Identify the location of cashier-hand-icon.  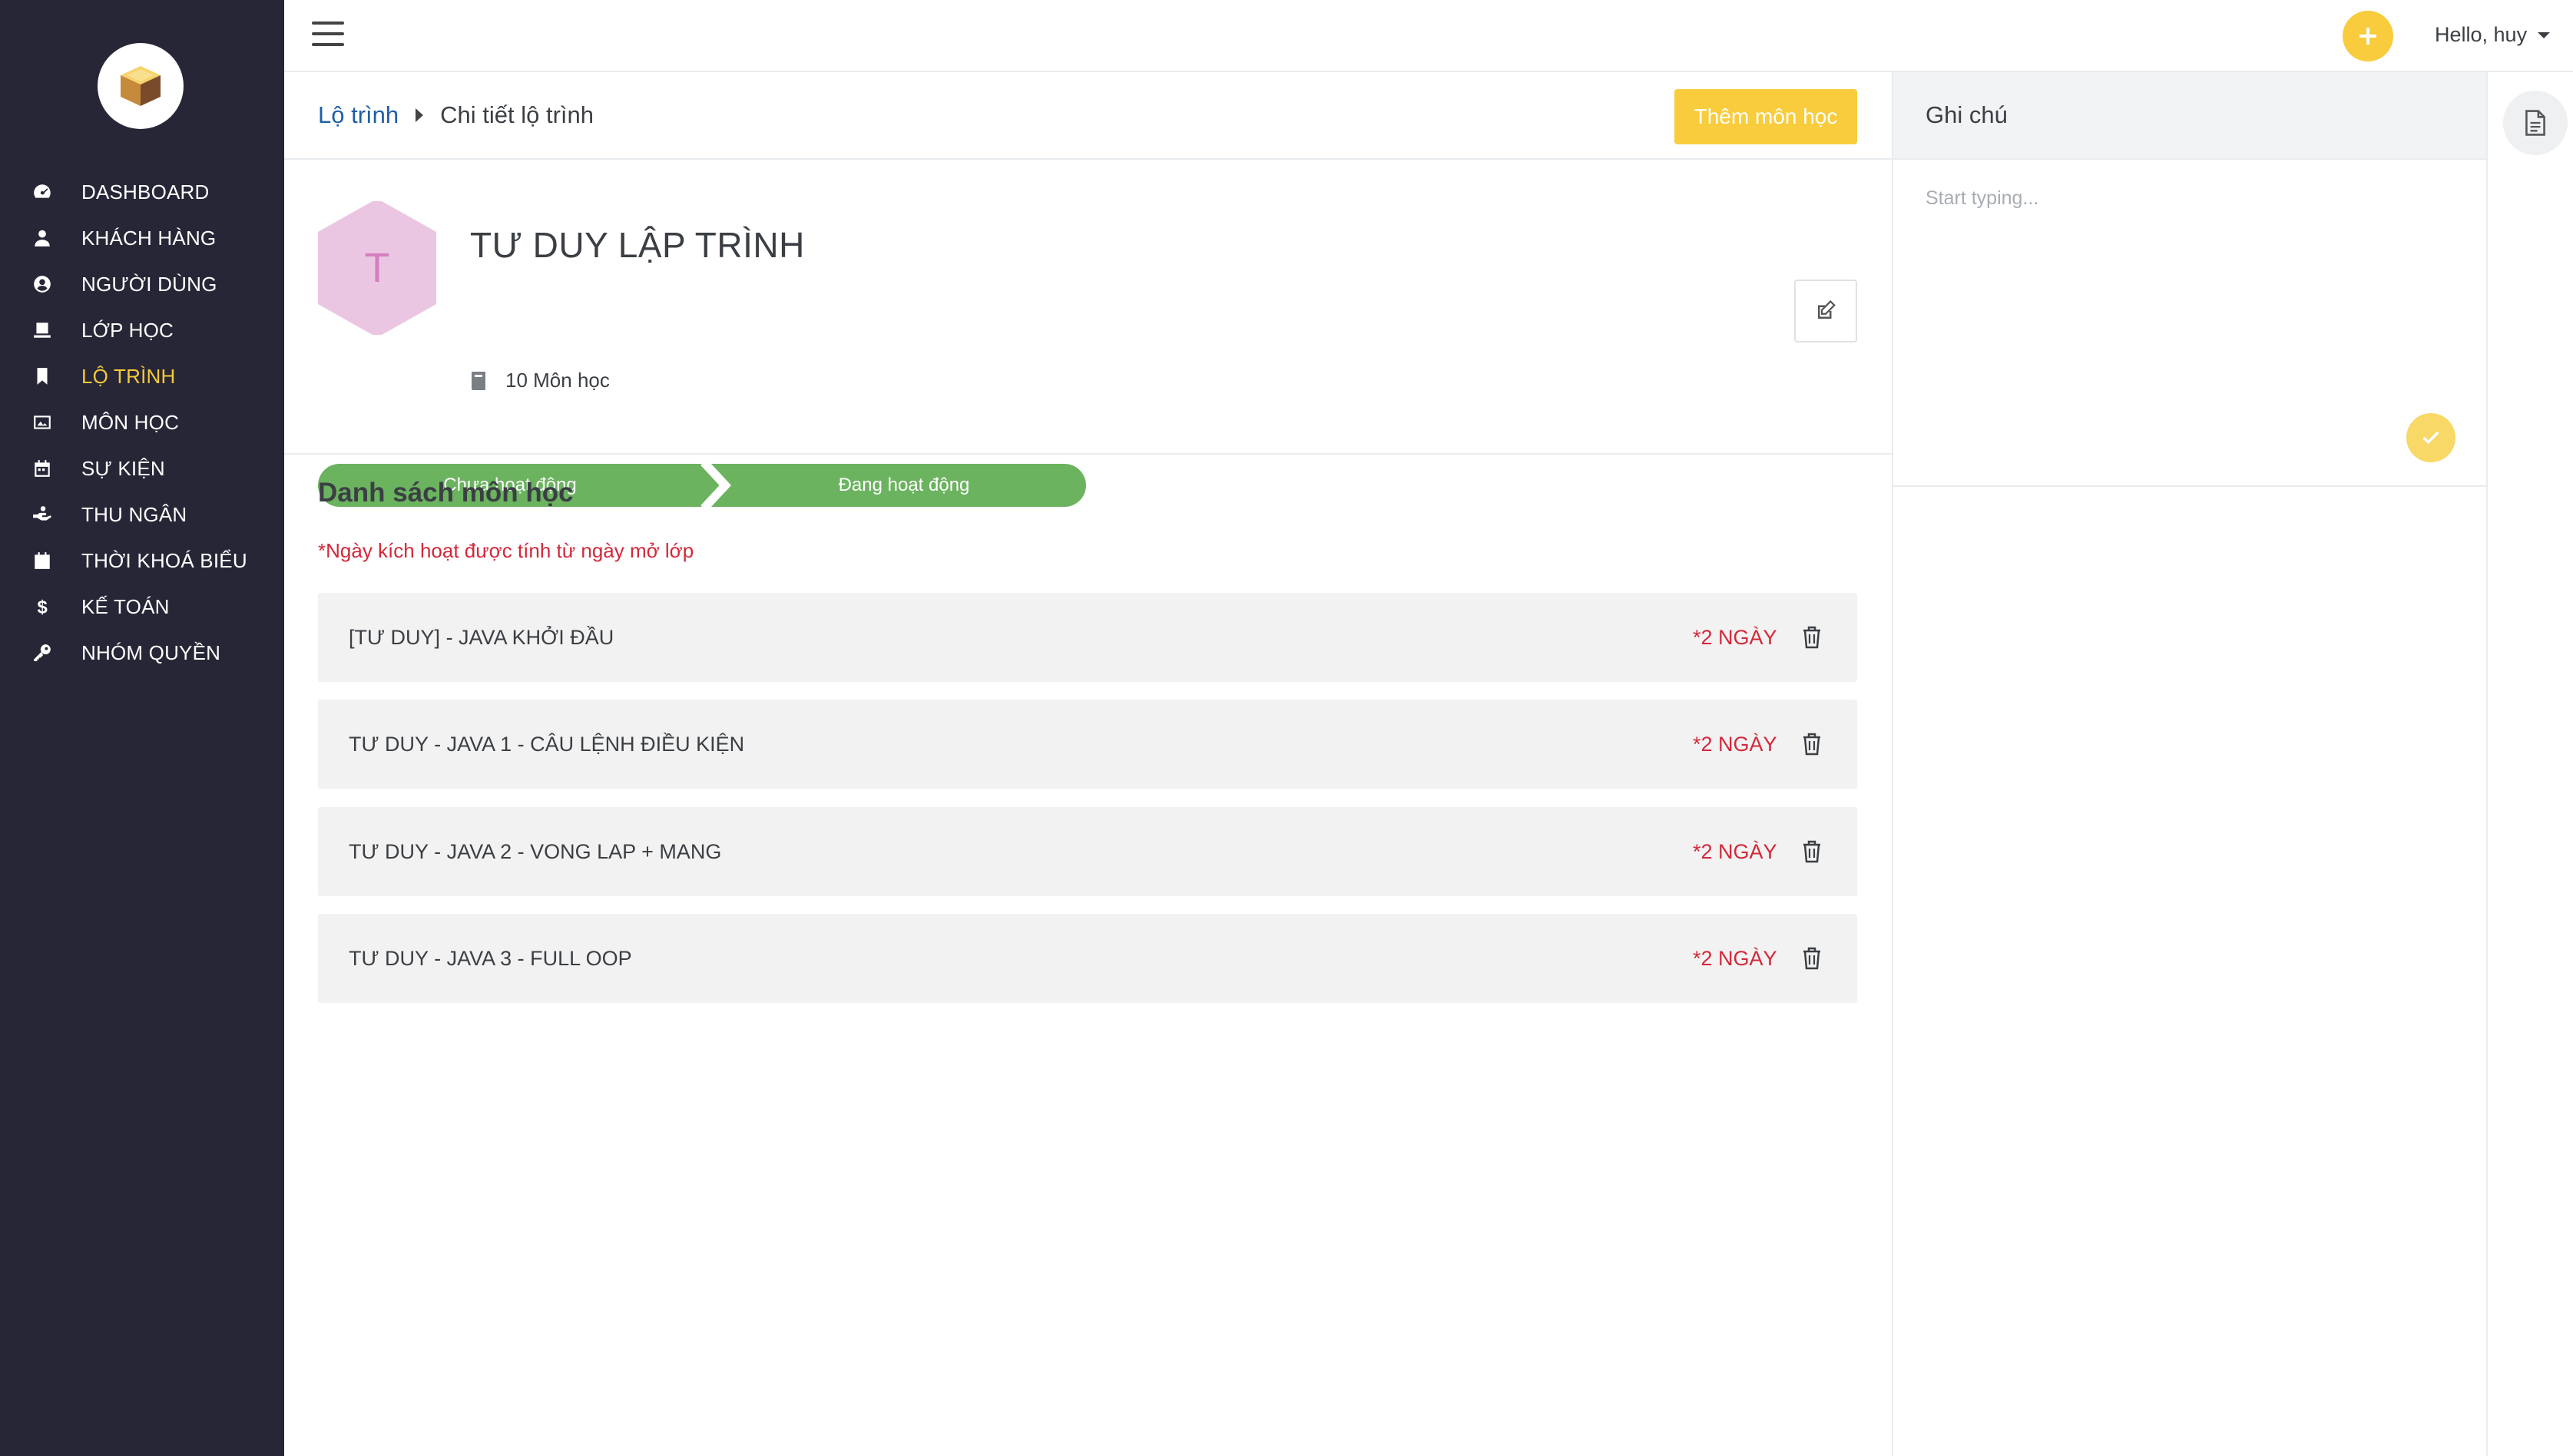
(42, 514).